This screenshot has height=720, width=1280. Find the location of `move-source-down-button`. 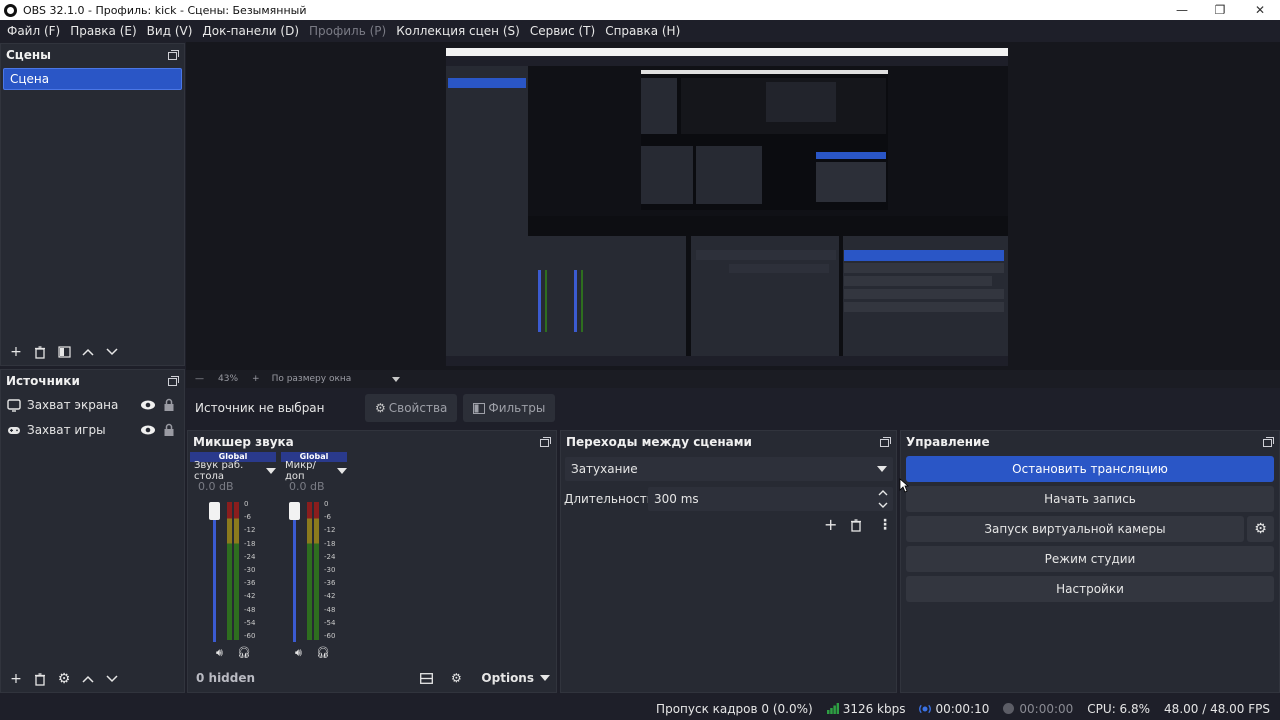

move-source-down-button is located at coordinates (112, 679).